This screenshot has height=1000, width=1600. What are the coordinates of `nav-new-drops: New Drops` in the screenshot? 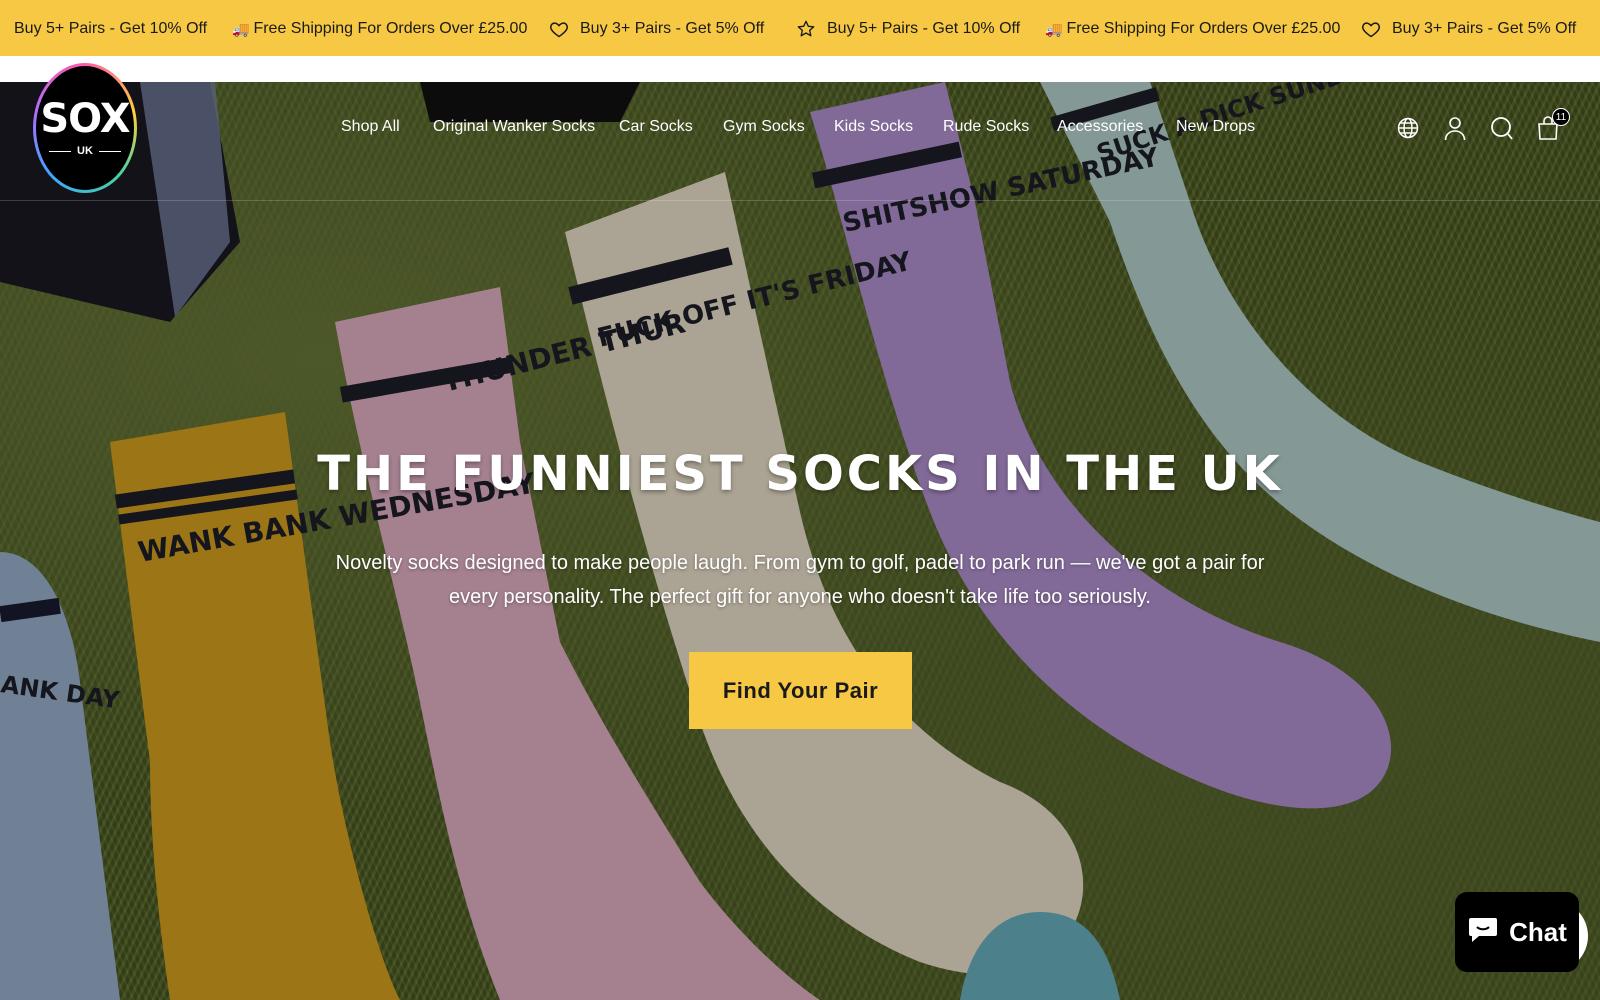 It's located at (1215, 127).